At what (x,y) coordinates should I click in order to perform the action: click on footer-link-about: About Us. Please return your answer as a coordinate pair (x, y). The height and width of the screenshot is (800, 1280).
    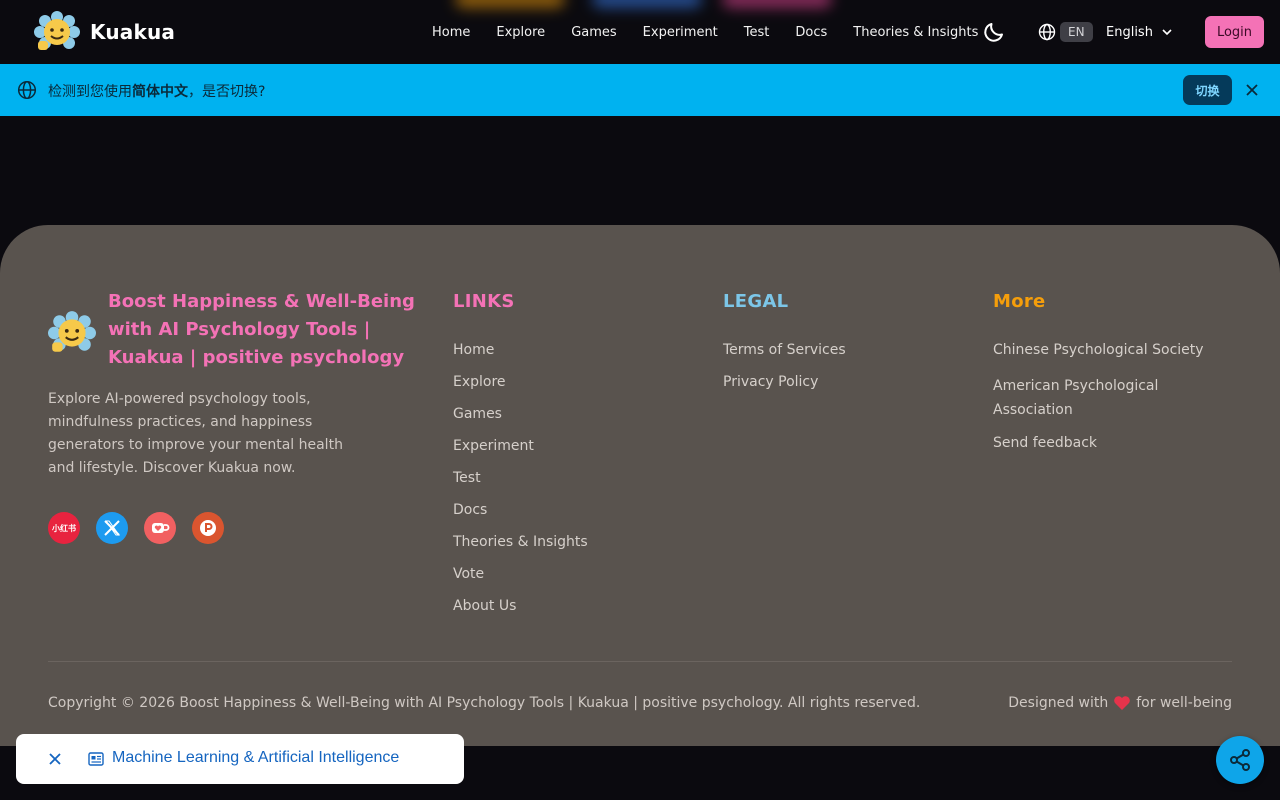
    Looking at the image, I should click on (520, 614).